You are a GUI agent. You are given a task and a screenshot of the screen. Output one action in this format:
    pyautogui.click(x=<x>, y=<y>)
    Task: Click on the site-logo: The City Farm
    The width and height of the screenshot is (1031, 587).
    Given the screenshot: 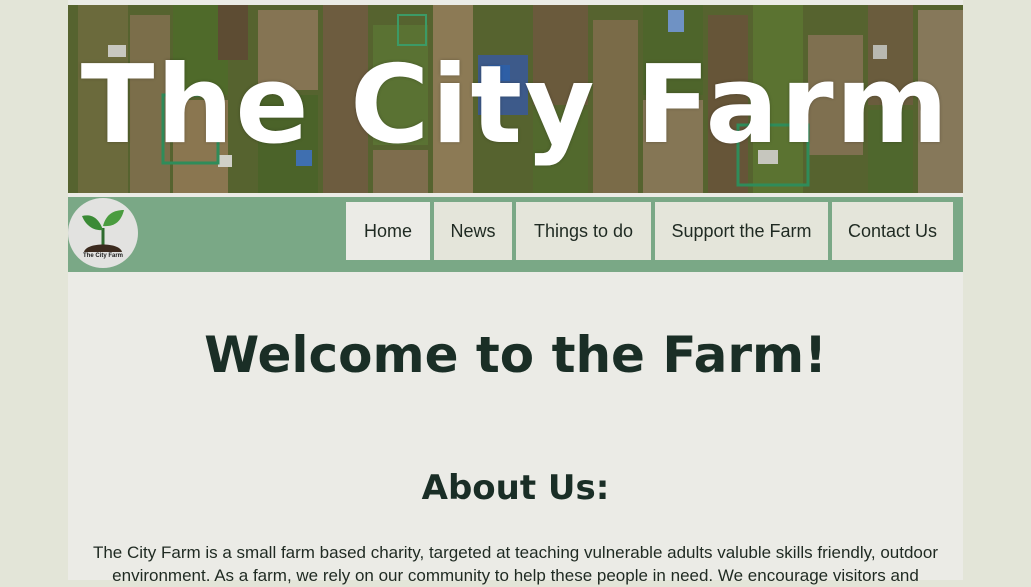 What is the action you would take?
    pyautogui.click(x=103, y=233)
    